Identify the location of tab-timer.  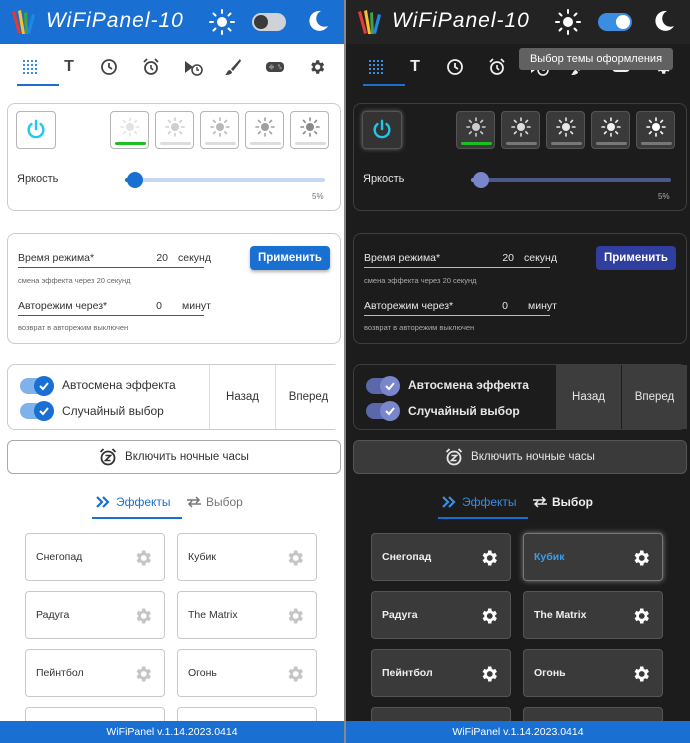
(193, 67).